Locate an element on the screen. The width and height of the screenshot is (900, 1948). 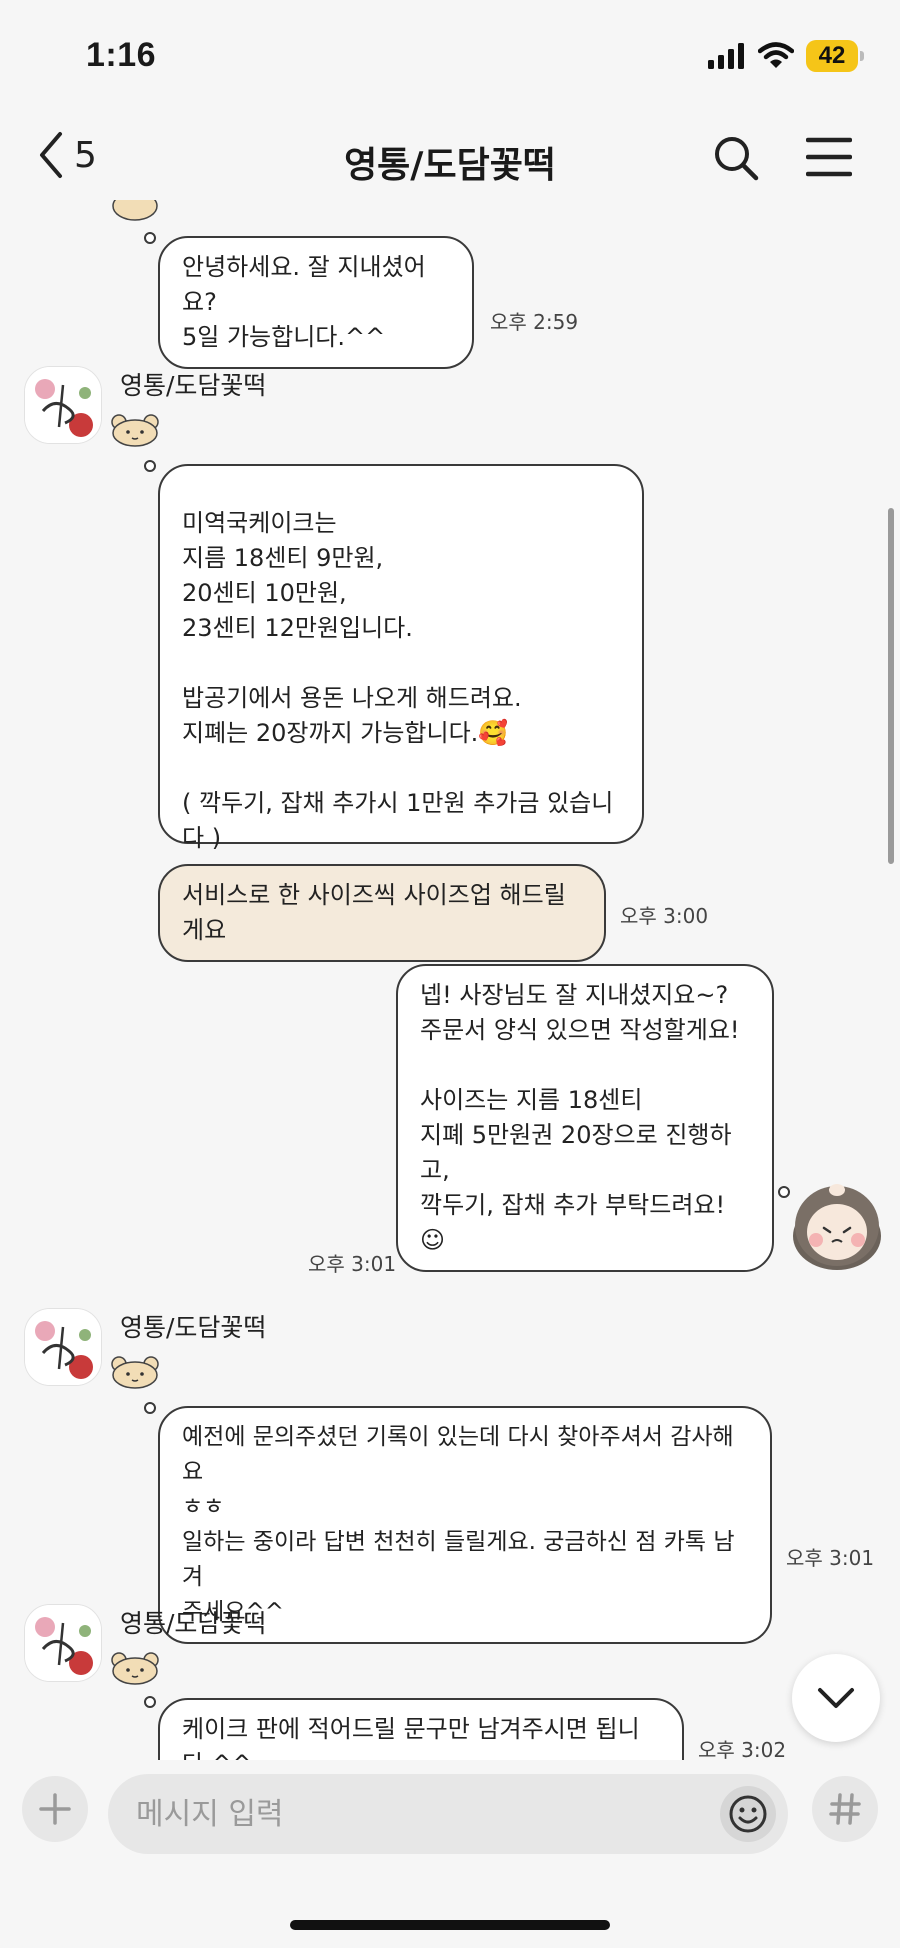
message-time: 오후 2:59 is located at coordinates (534, 322).